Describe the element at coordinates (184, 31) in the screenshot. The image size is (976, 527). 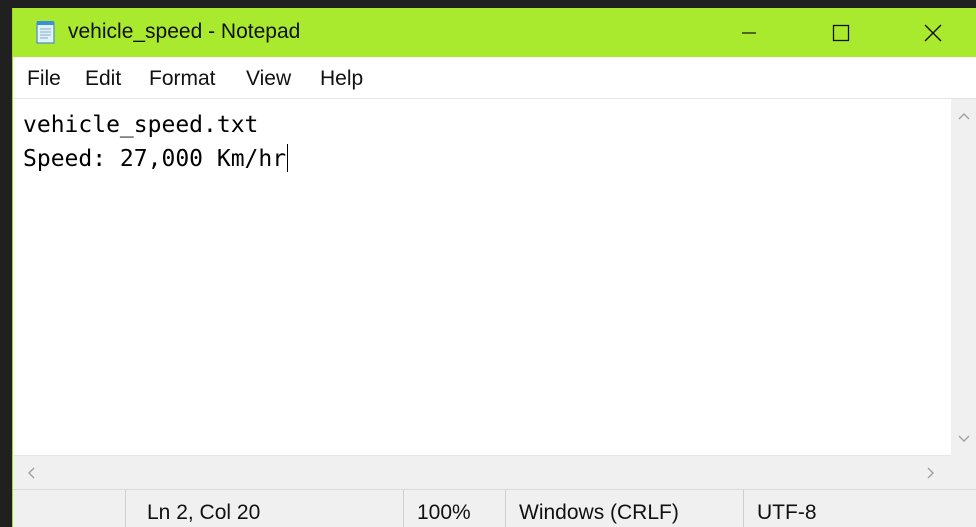
I see `window-title: vehicle_speed - Notepad` at that location.